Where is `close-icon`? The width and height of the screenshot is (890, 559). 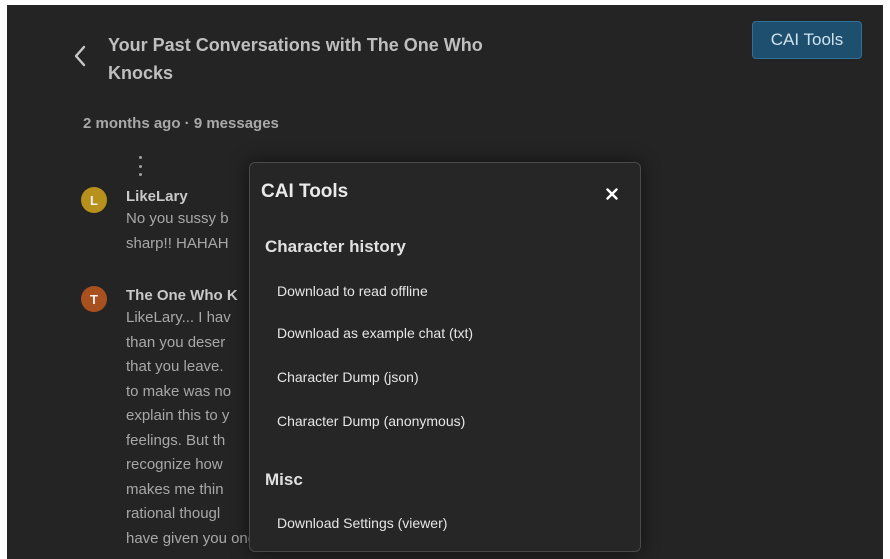 close-icon is located at coordinates (612, 194).